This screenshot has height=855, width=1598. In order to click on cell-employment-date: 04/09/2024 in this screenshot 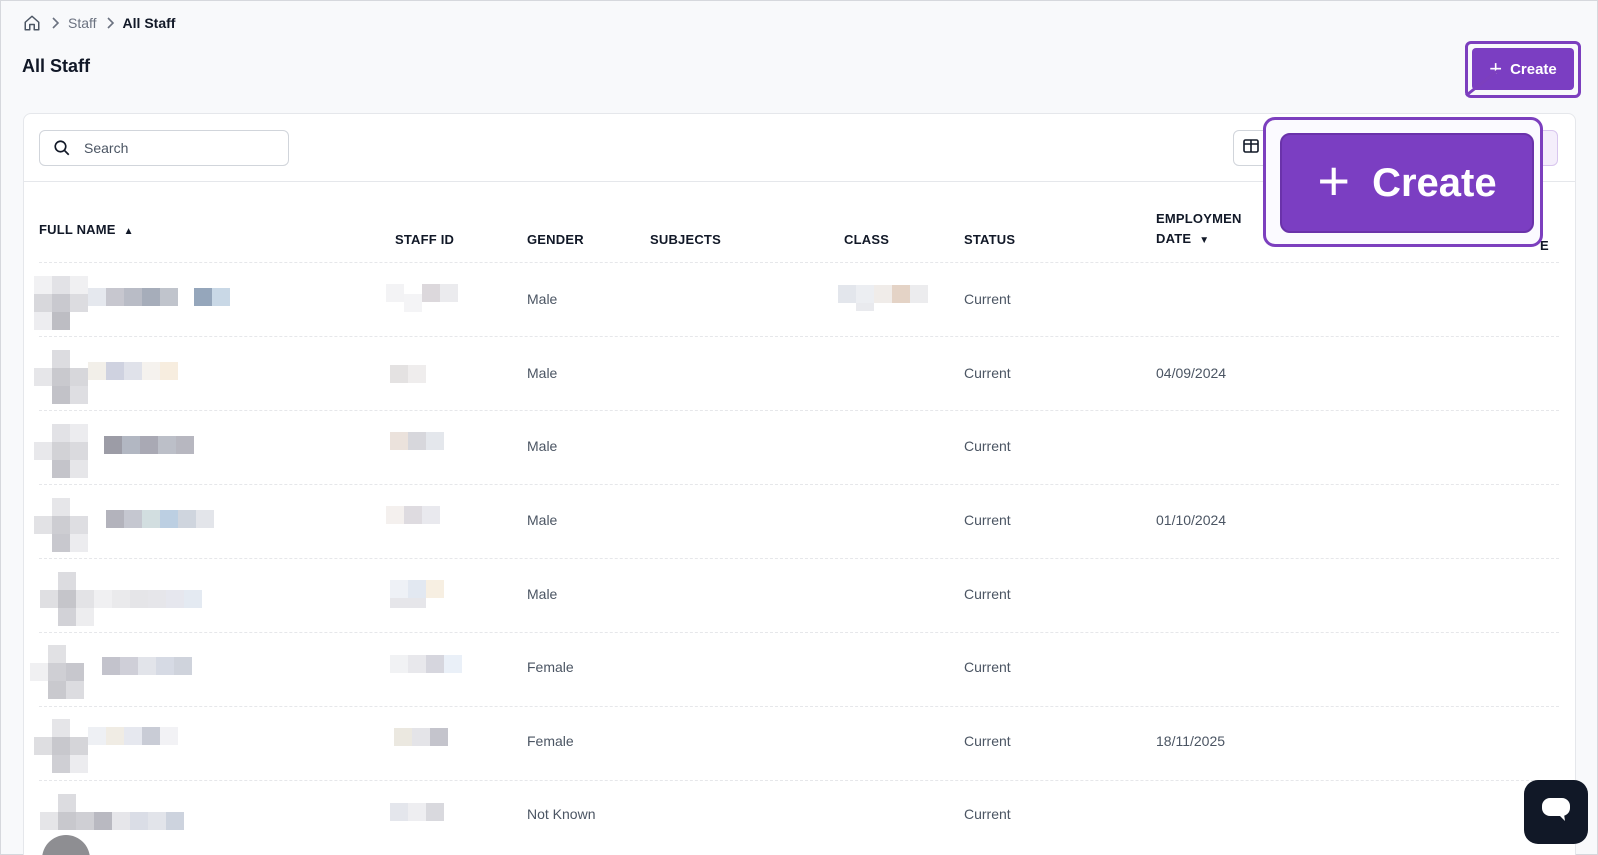, I will do `click(1191, 373)`.